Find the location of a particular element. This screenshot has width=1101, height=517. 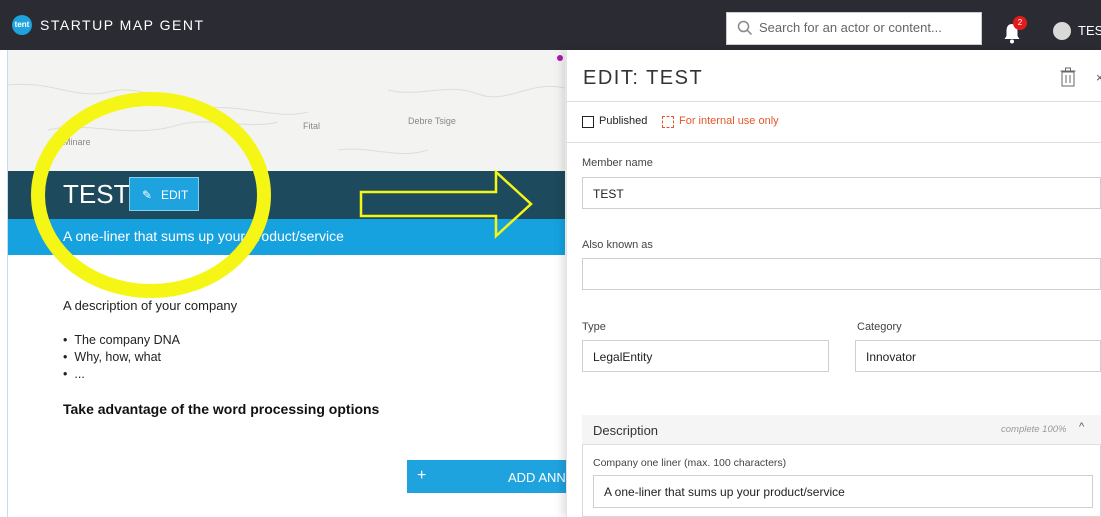

bullet-item: Why, how, what is located at coordinates (121, 357).